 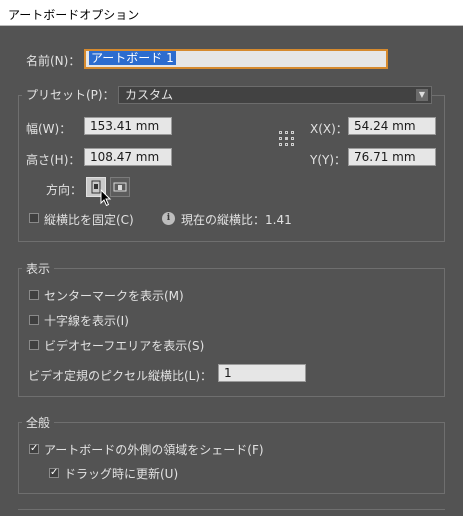 What do you see at coordinates (64, 190) in the screenshot?
I see `orientation-label: 方向：` at bounding box center [64, 190].